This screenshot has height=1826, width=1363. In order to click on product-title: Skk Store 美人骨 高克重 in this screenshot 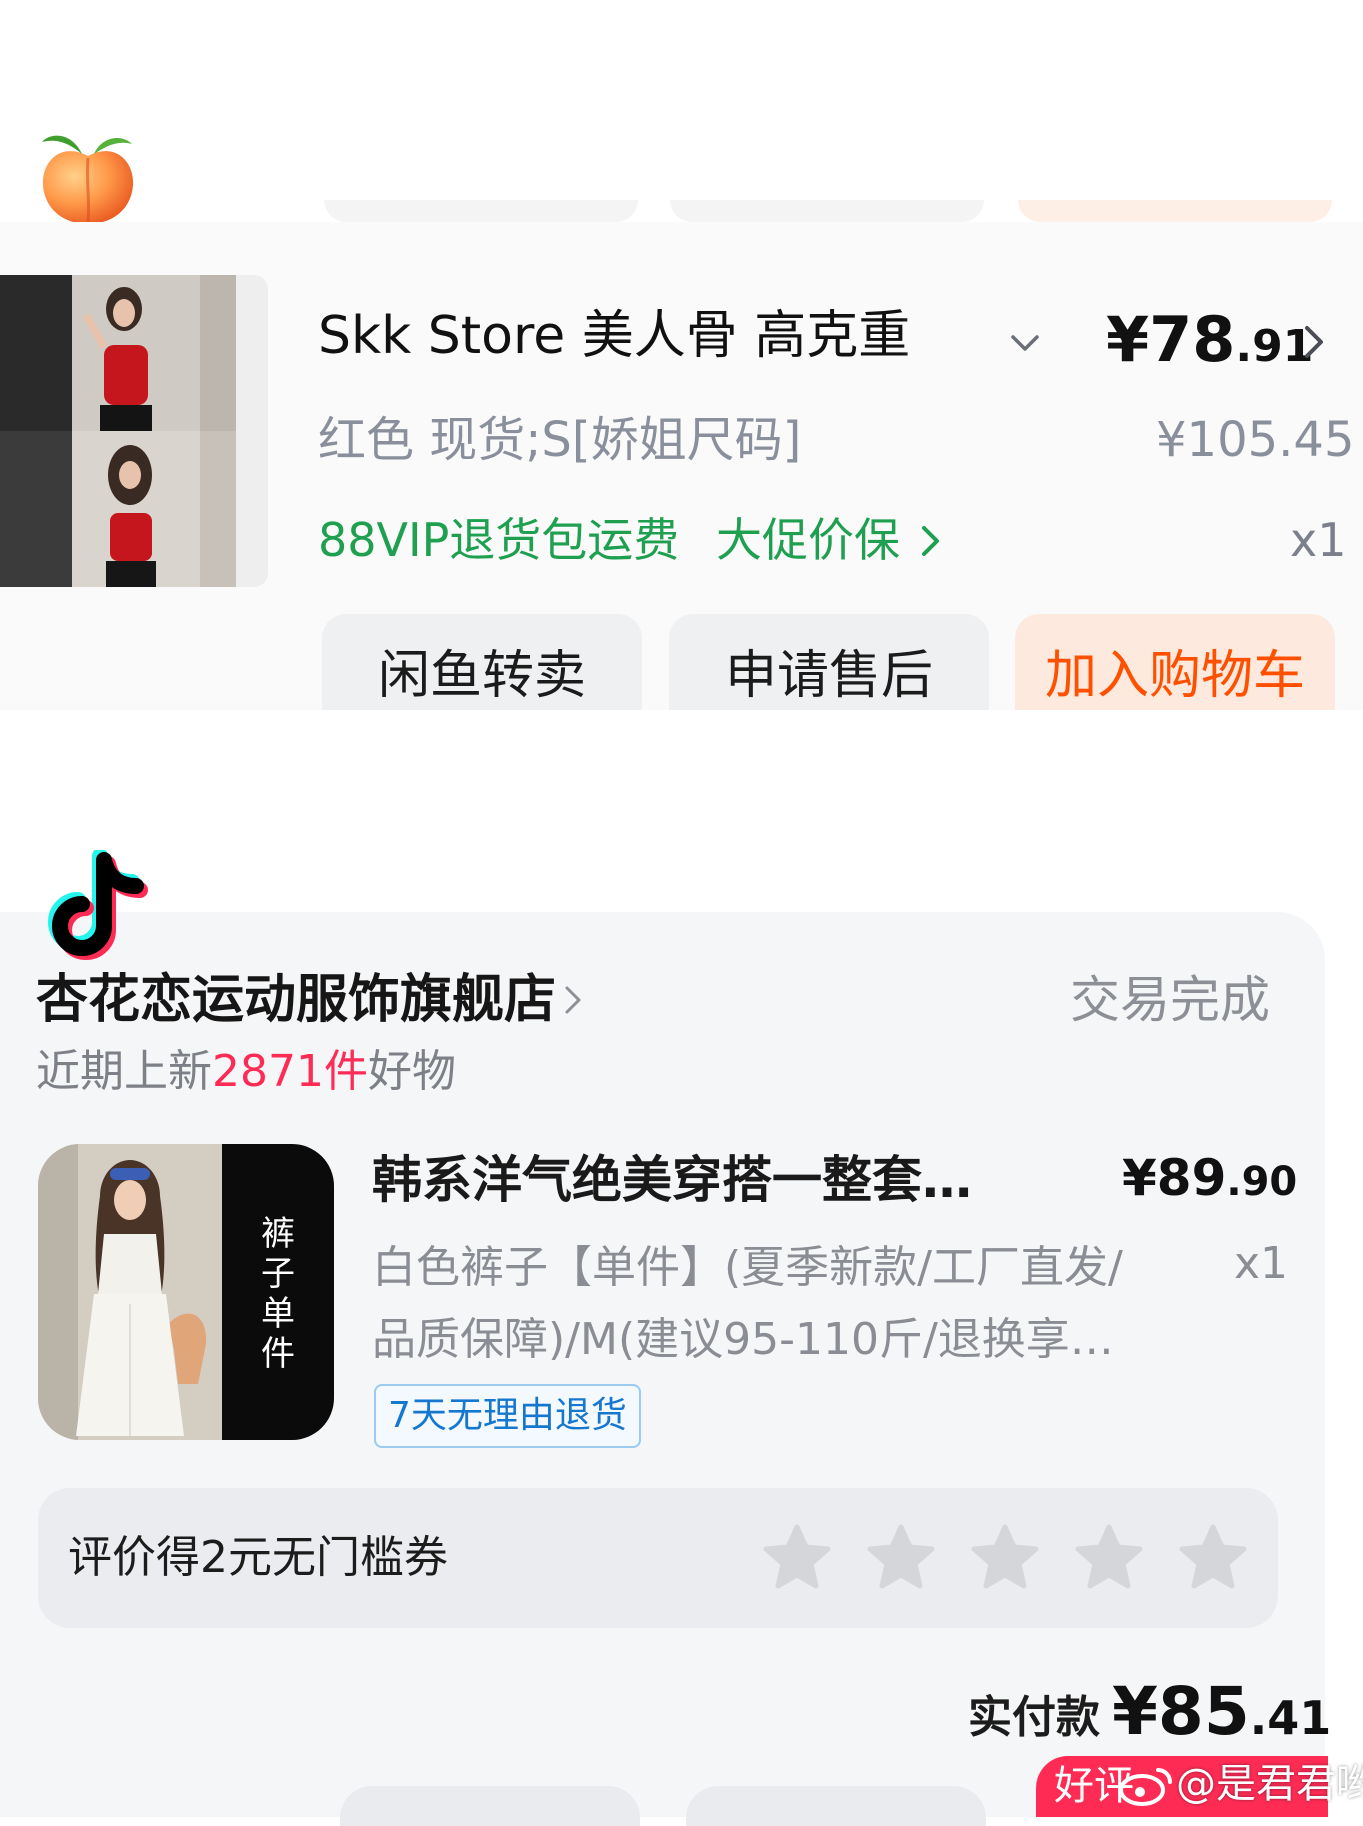, I will do `click(657, 336)`.